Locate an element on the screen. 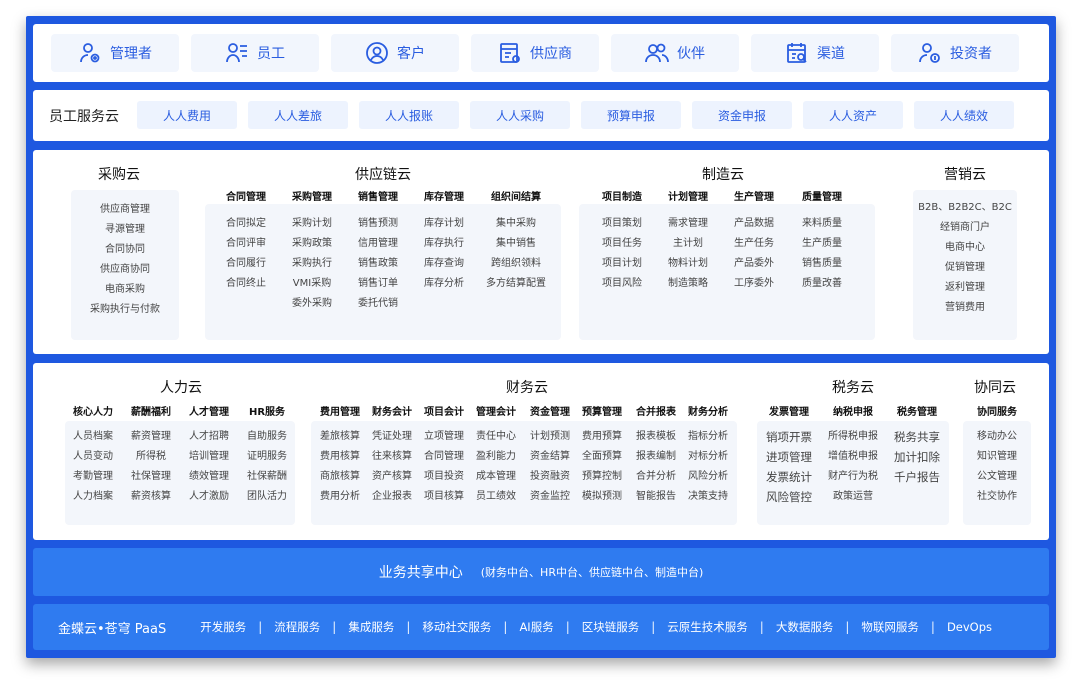 This screenshot has height=683, width=1080. role-supplier: 供应商 is located at coordinates (535, 53).